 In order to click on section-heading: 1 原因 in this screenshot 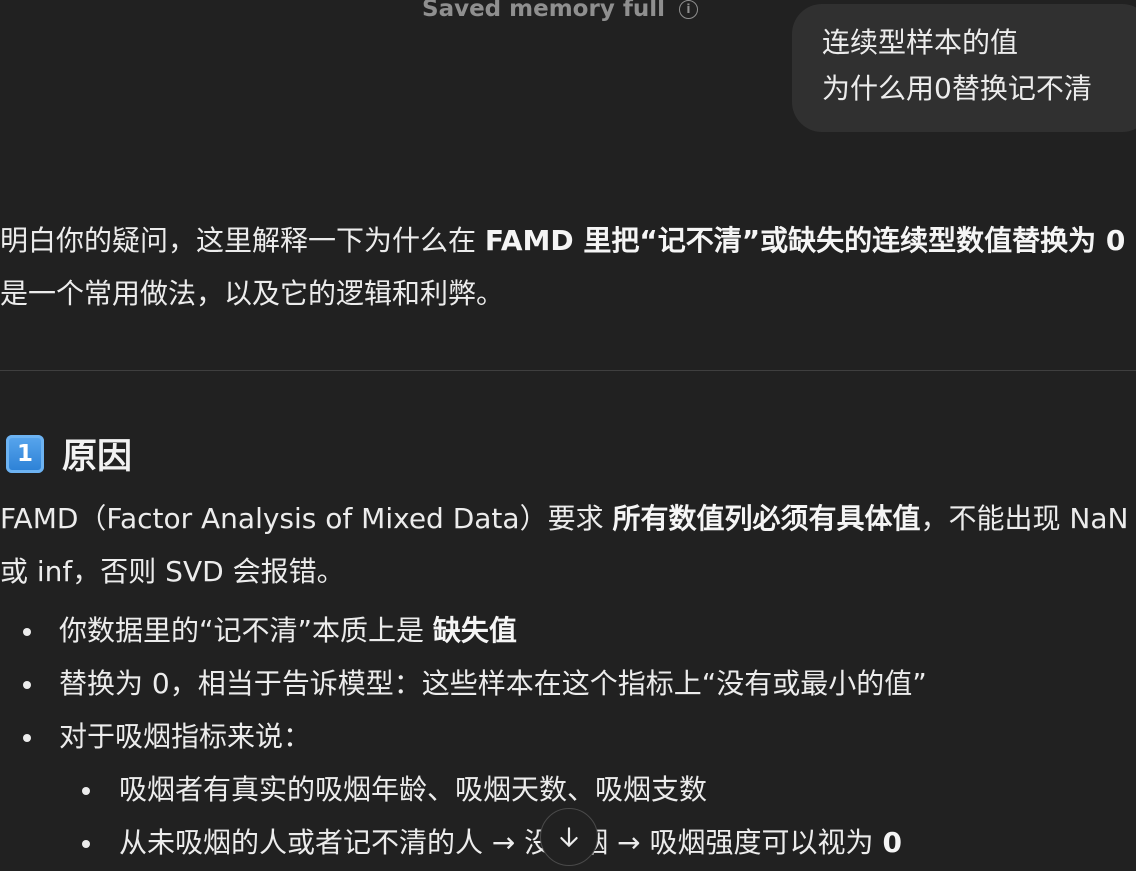, I will do `click(69, 453)`.